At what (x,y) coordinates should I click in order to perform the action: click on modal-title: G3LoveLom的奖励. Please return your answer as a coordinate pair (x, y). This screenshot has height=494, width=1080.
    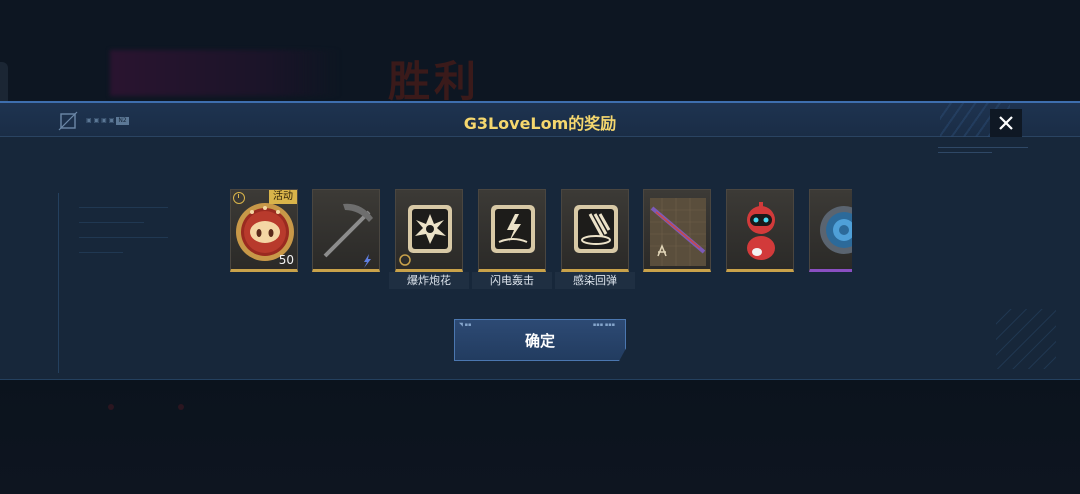
    Looking at the image, I should click on (540, 122).